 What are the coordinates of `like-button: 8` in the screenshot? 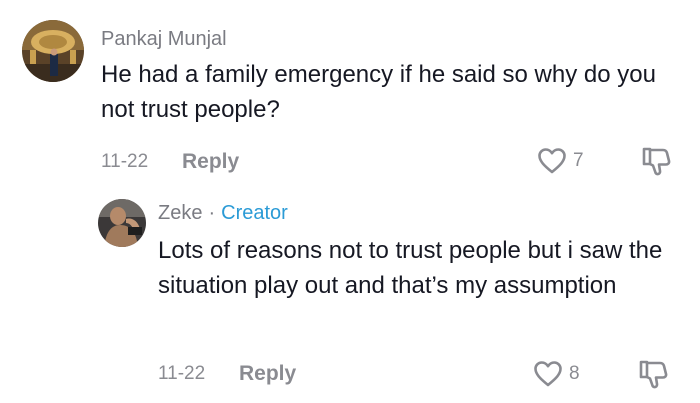 It's located at (556, 374).